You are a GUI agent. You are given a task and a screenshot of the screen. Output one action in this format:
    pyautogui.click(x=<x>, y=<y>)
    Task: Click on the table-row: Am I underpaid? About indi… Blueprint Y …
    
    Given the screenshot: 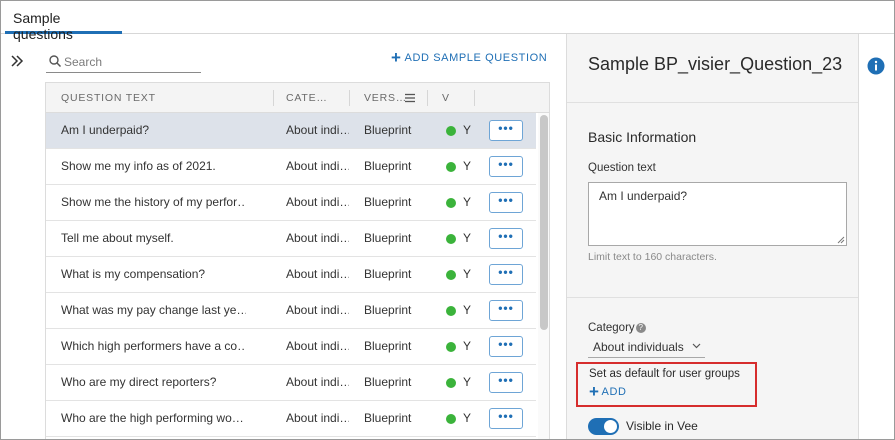 What is the action you would take?
    pyautogui.click(x=291, y=131)
    